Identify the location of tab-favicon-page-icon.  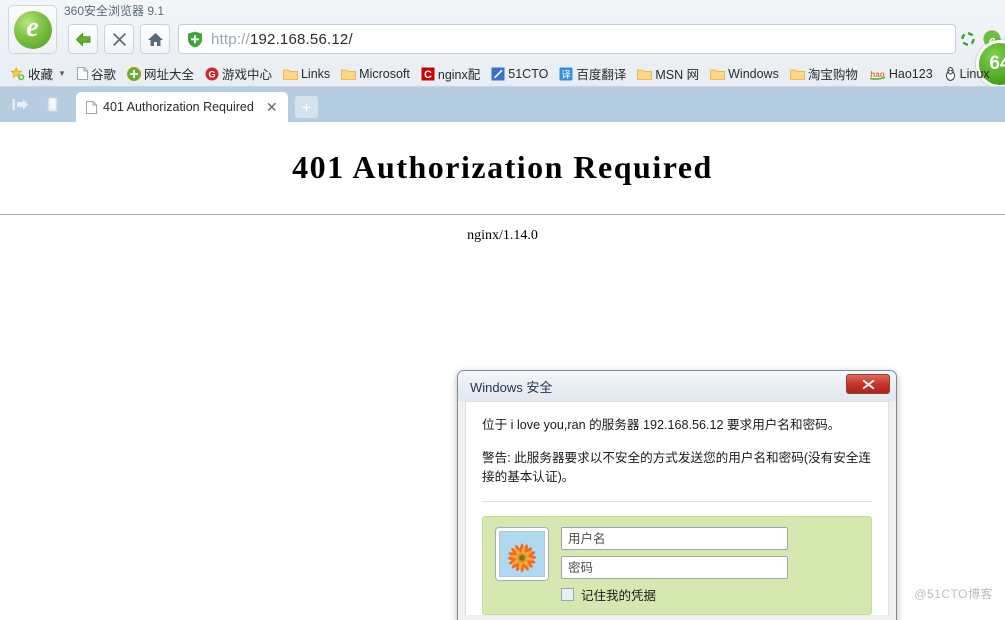
(91, 107).